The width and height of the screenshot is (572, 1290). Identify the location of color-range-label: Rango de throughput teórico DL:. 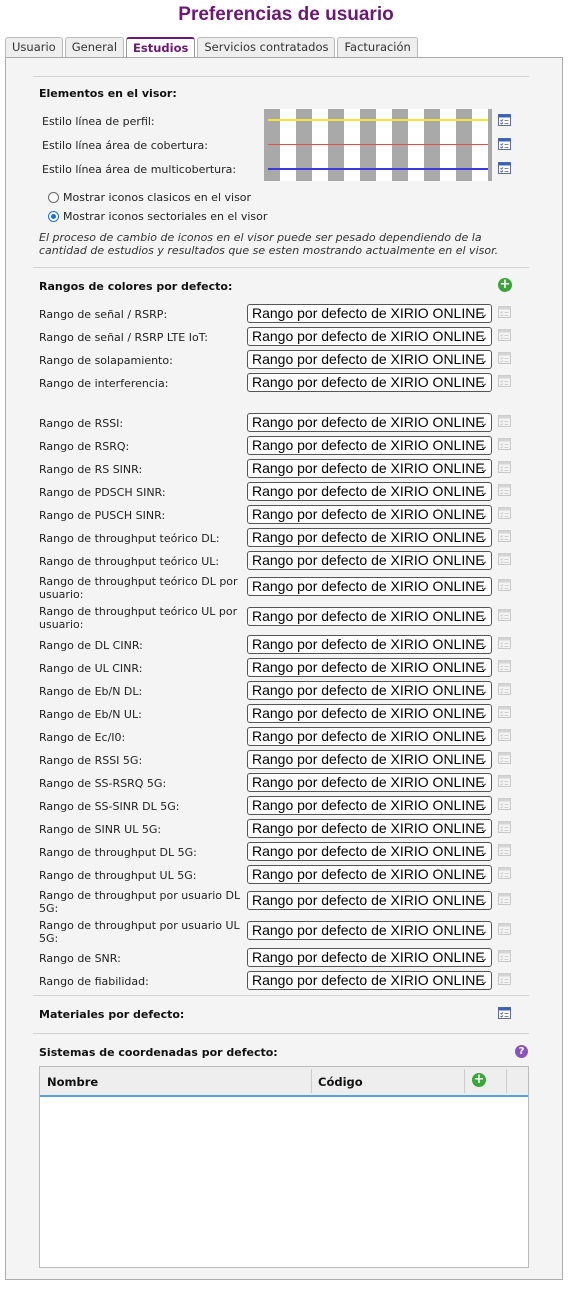
(129, 538).